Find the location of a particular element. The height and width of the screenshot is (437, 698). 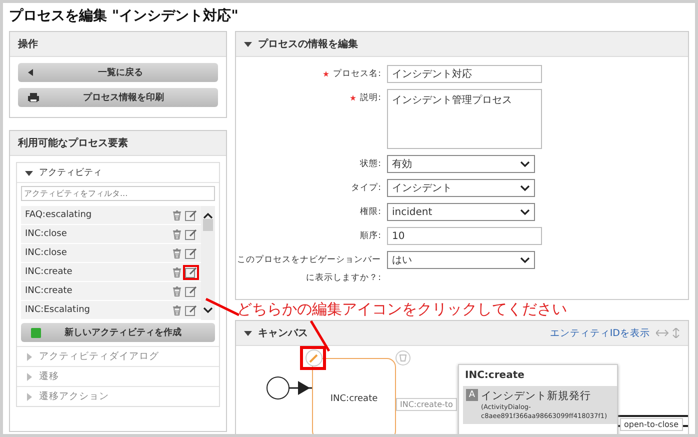

dialog-title: インシデント新規発行 is located at coordinates (536, 396).